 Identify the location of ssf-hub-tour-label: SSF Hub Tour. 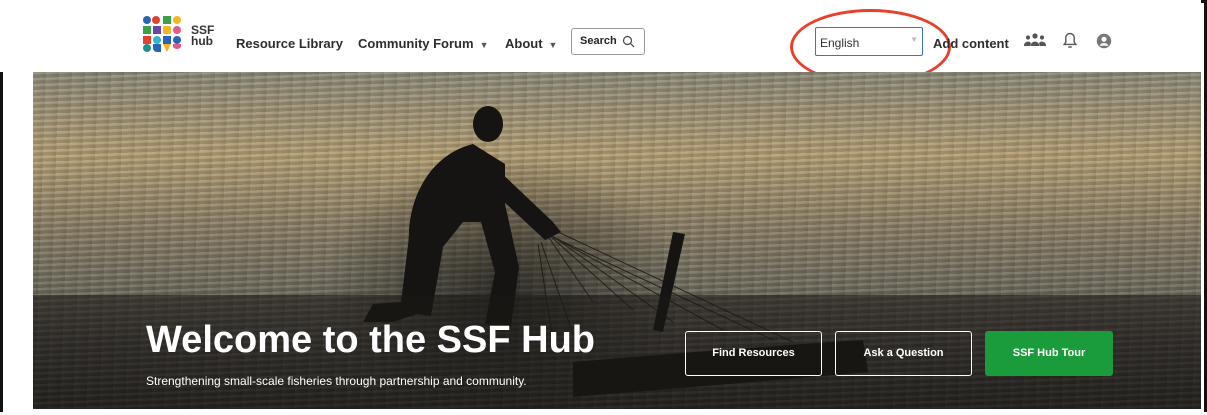
(1049, 353).